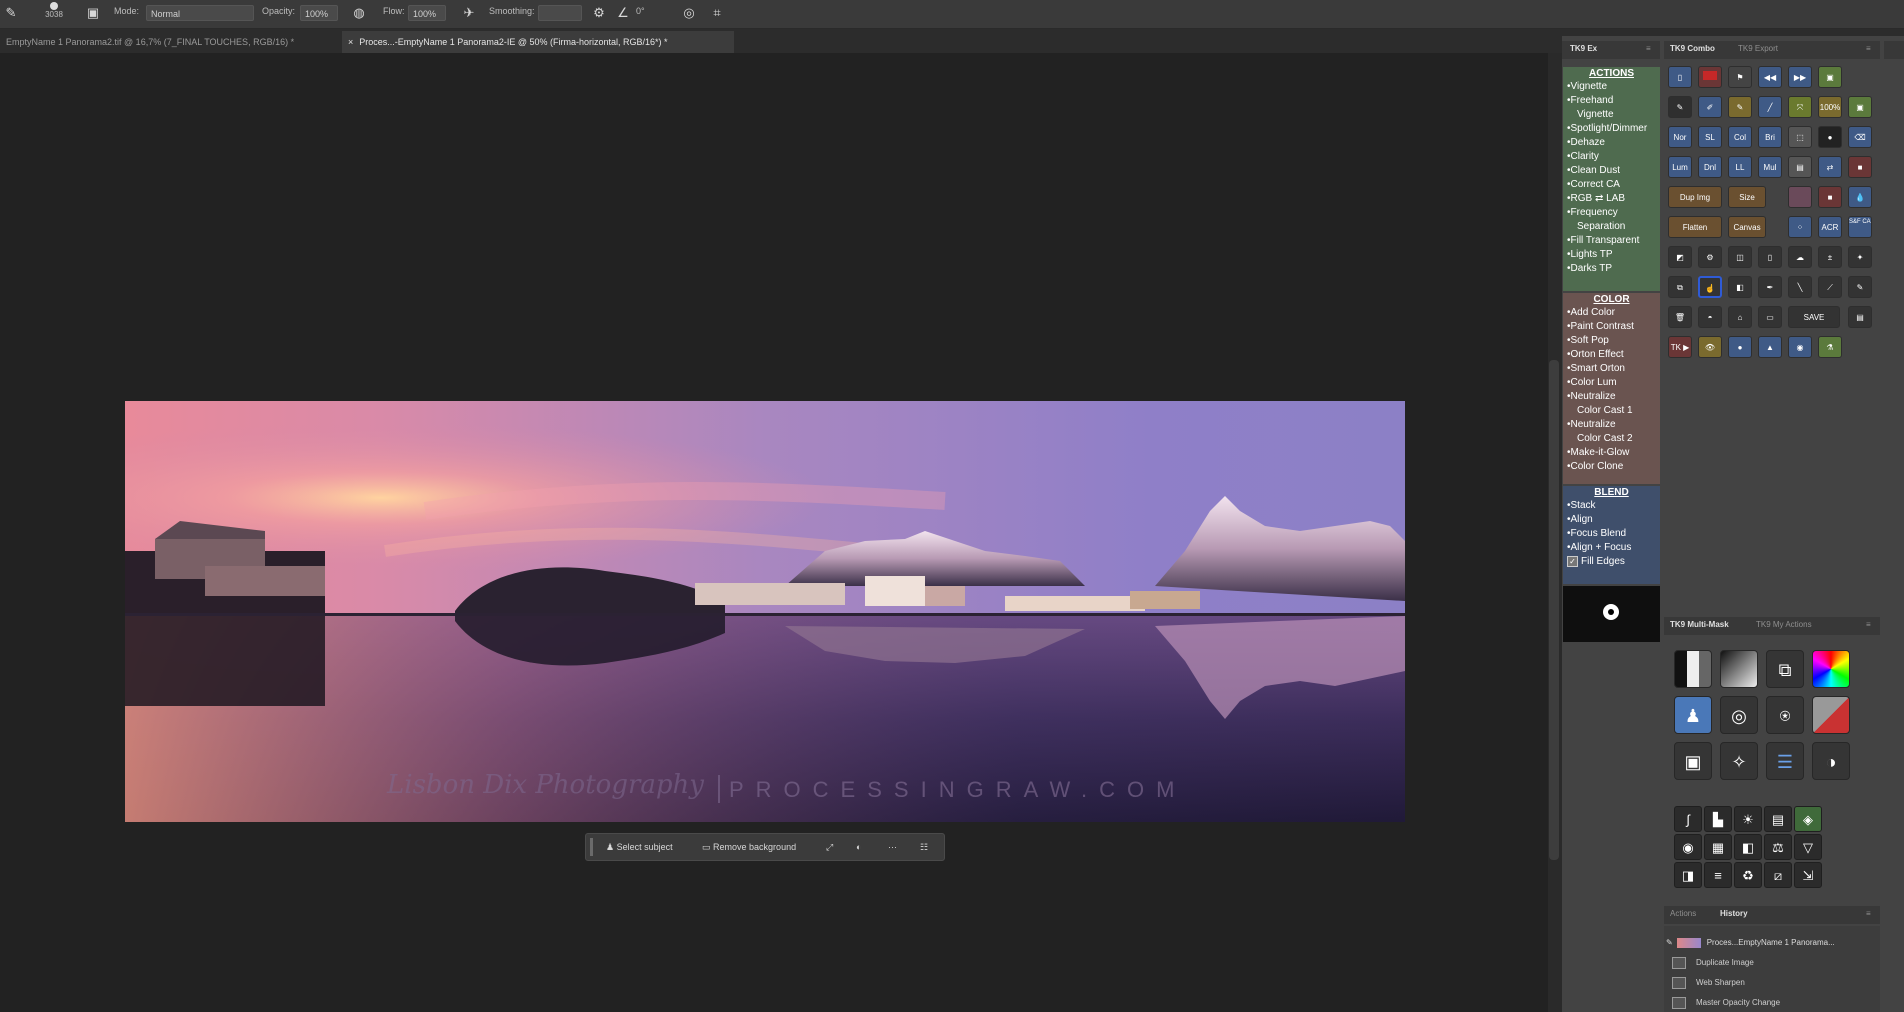  I want to click on tab-actions: Actions, so click(1683, 913).